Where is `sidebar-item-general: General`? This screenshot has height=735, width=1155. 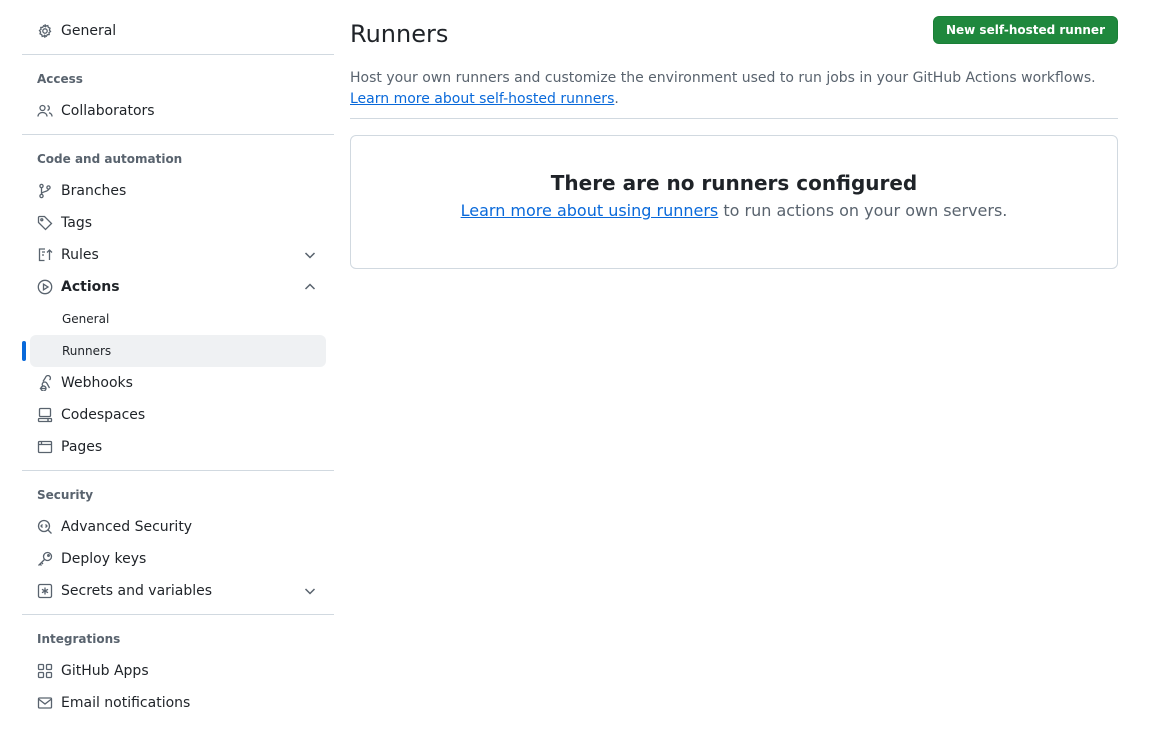 sidebar-item-general: General is located at coordinates (178, 31).